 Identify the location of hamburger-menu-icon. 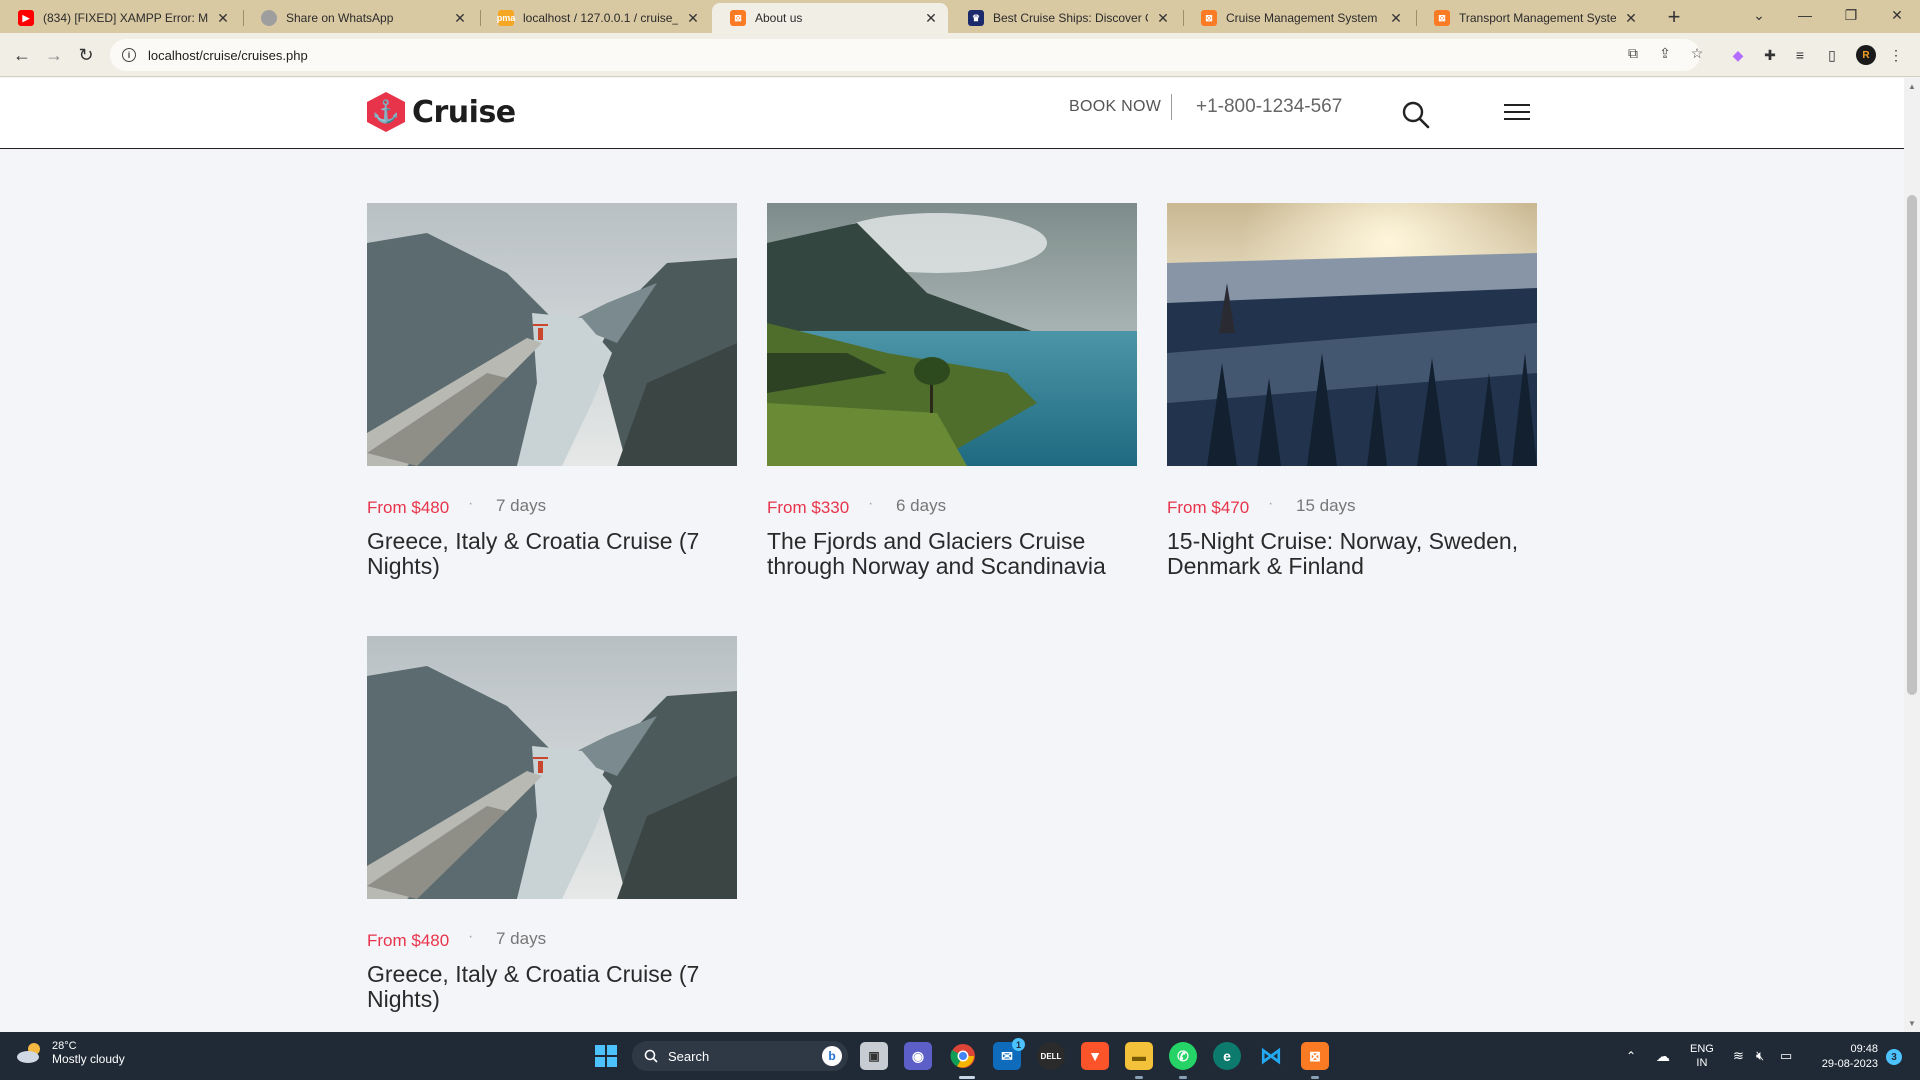
(1517, 113).